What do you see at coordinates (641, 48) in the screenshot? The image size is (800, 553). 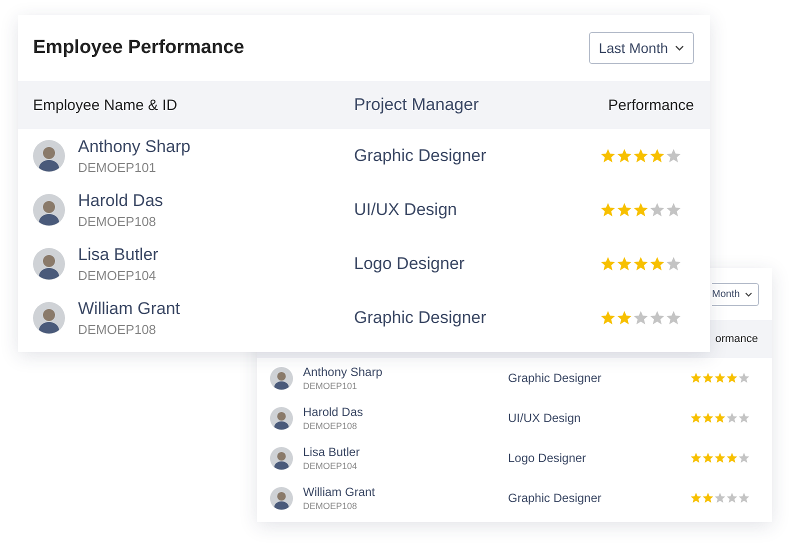 I see `period-dropdown: Last Month` at bounding box center [641, 48].